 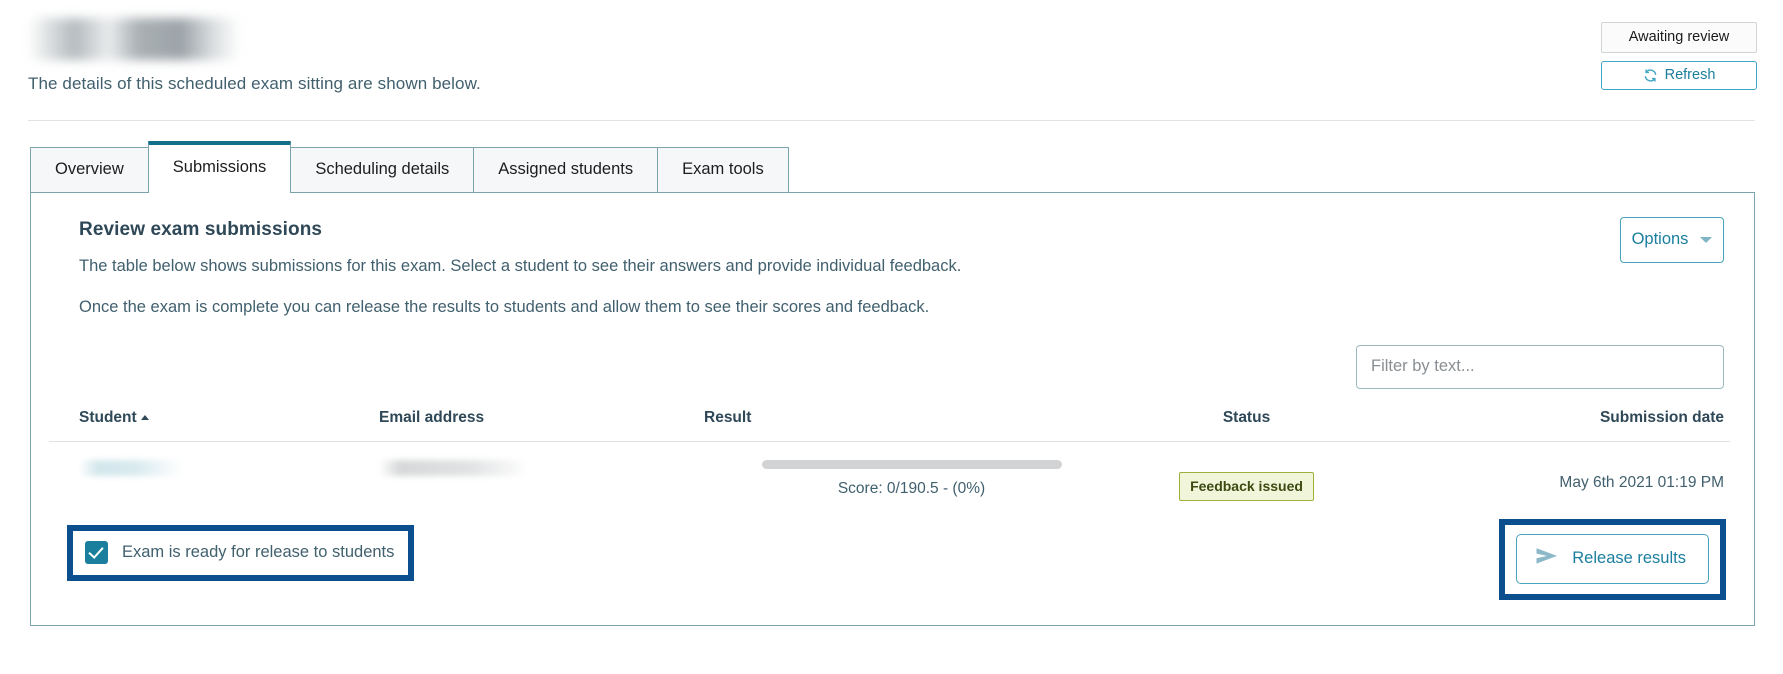 I want to click on options-button: Options, so click(x=1672, y=240).